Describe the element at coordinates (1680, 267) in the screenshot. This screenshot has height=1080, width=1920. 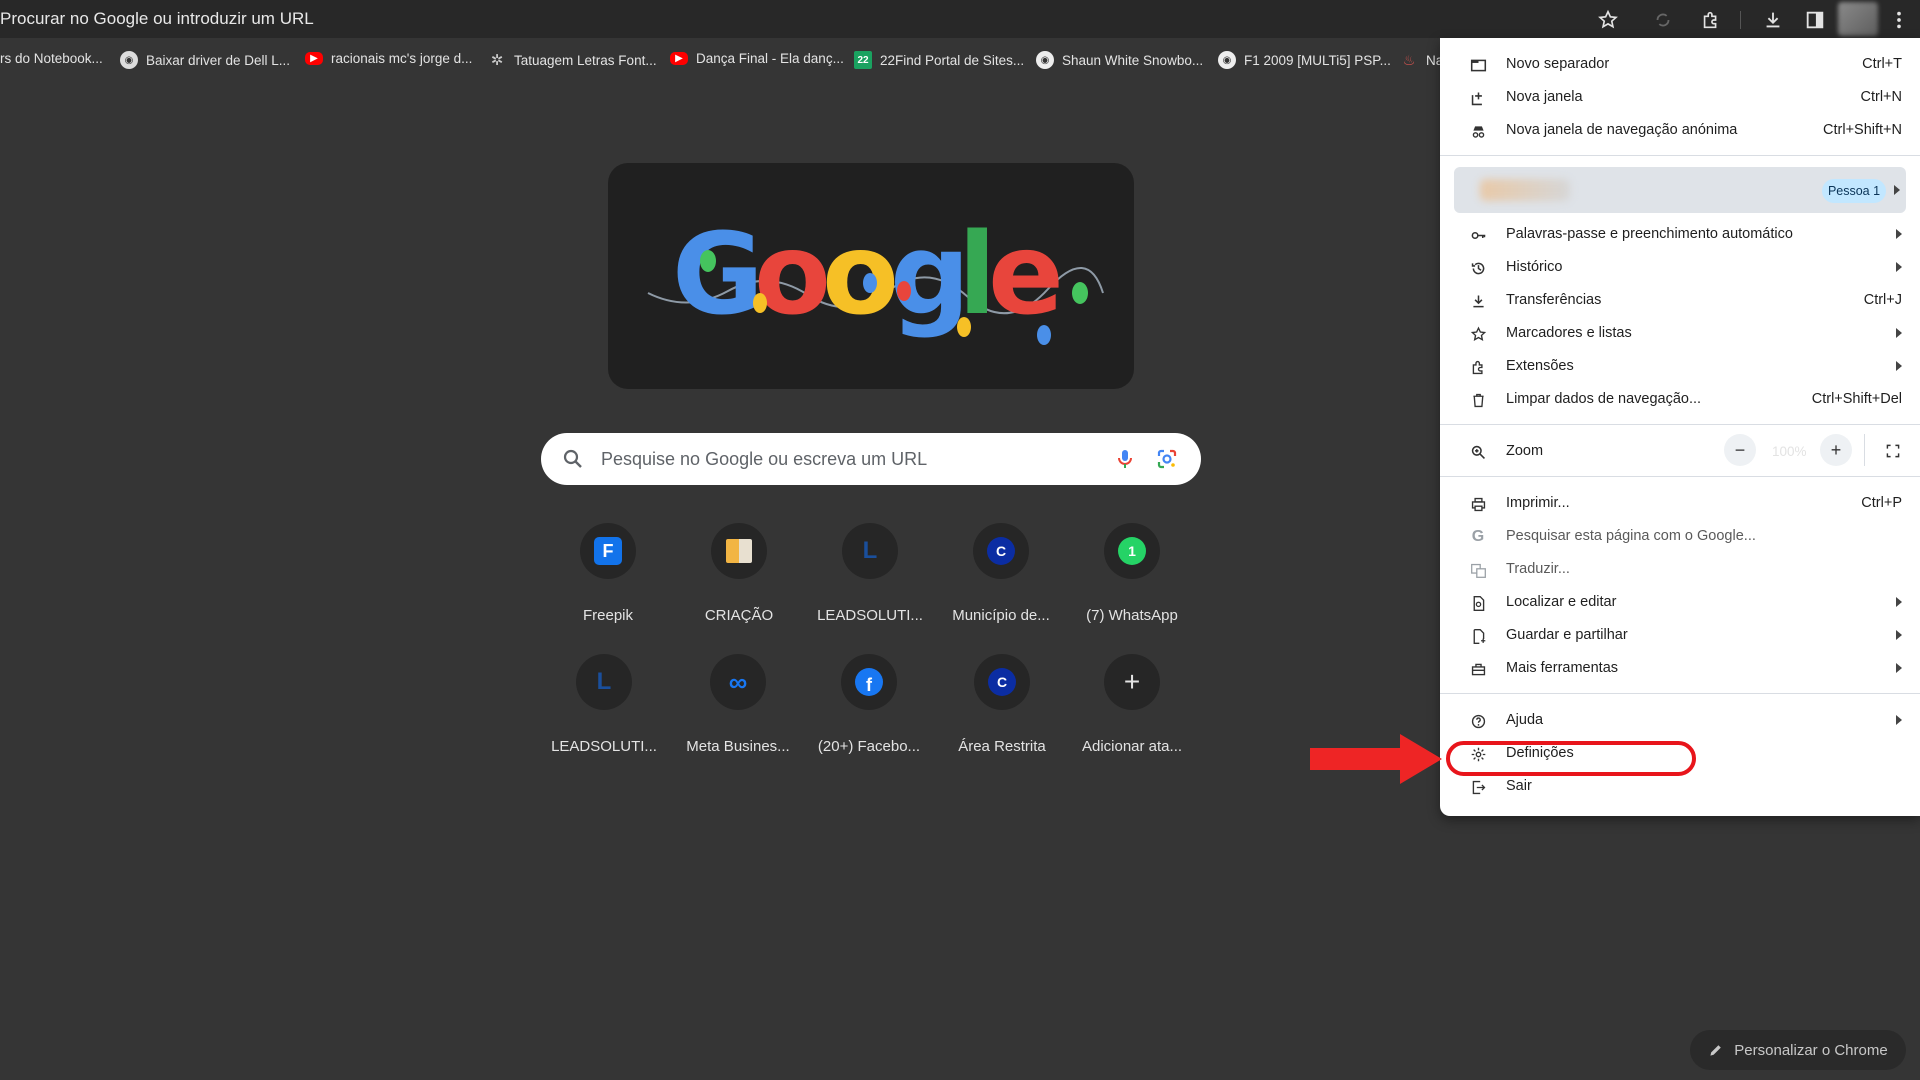
I see `menu-item-history: Histórico` at that location.